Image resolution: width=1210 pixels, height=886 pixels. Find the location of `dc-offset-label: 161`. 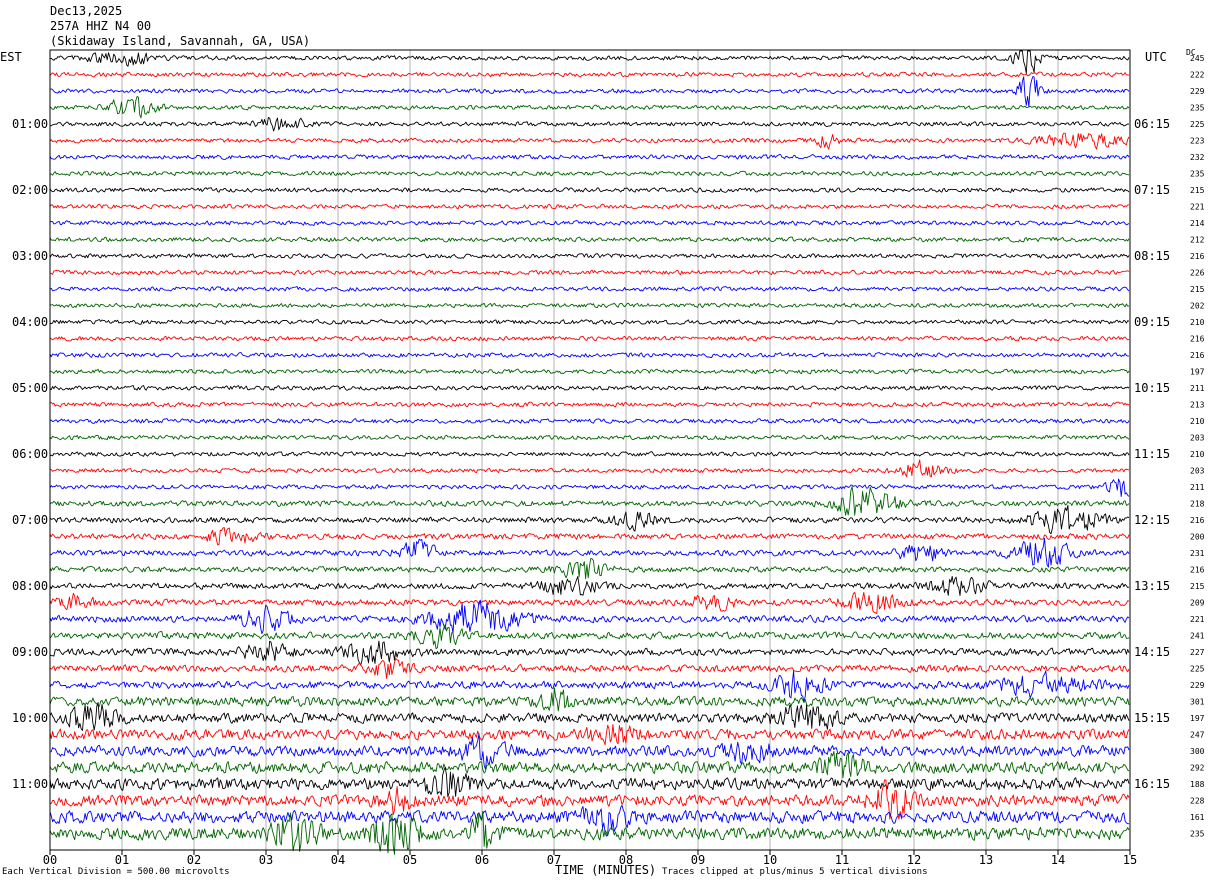

dc-offset-label: 161 is located at coordinates (1197, 817).